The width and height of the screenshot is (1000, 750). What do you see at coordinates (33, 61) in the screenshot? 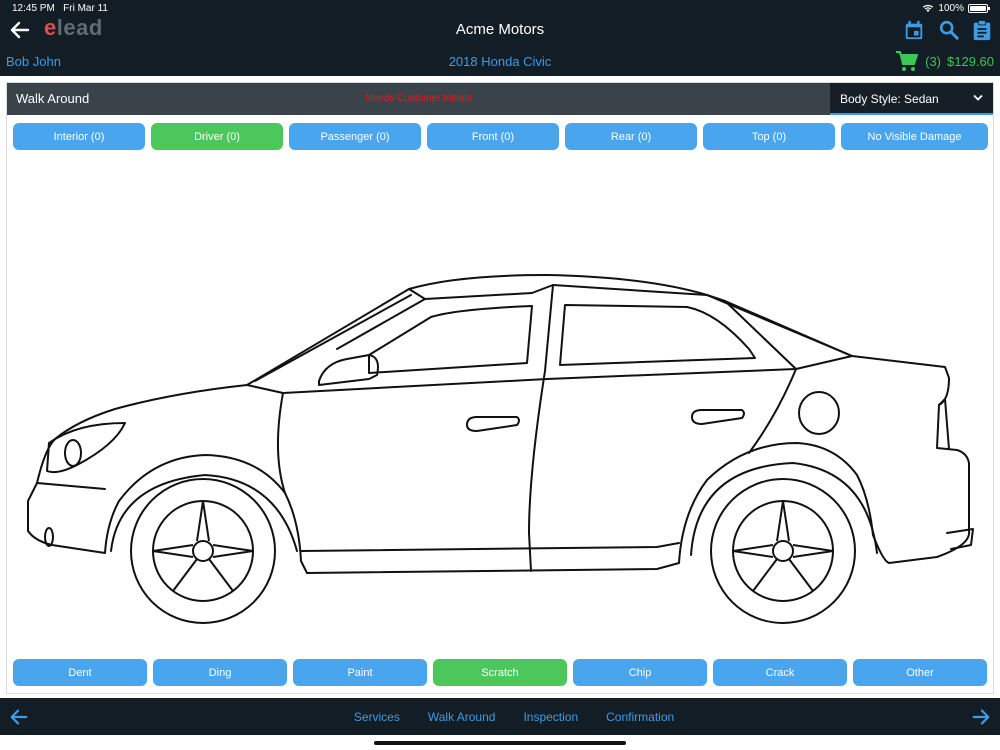
I see `customer-name: Bob John` at bounding box center [33, 61].